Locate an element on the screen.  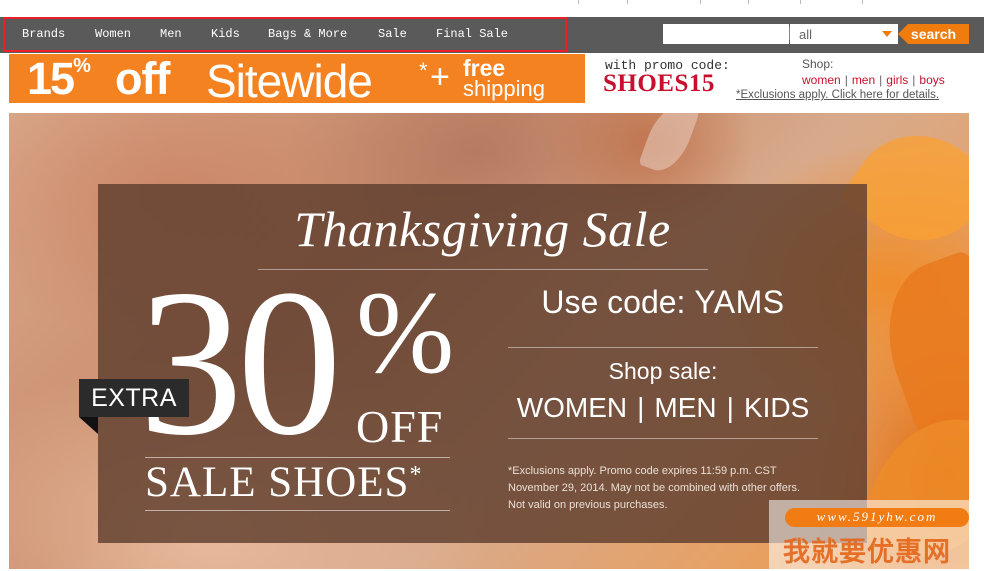
promo-banner: 15% off Sitewide * + free shipping is located at coordinates (297, 78).